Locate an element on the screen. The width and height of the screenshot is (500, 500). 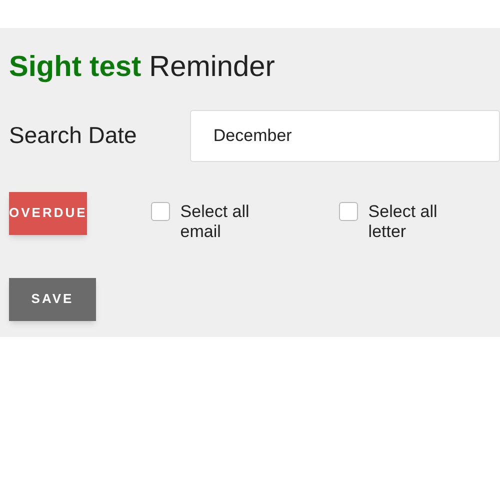
save-button: SAVE is located at coordinates (52, 299).